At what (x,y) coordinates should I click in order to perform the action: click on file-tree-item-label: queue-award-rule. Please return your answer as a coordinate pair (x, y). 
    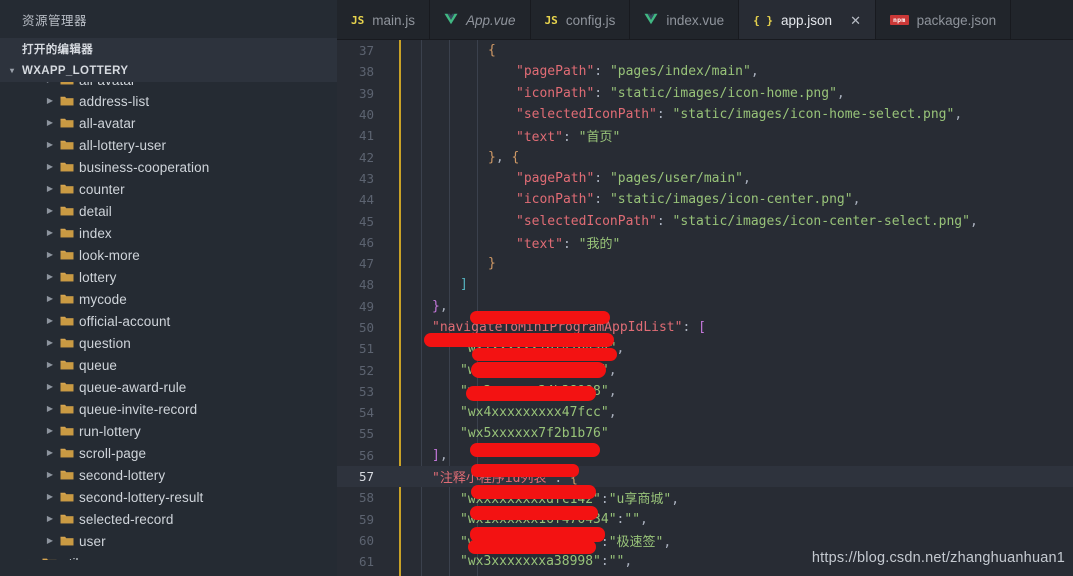
    Looking at the image, I should click on (133, 387).